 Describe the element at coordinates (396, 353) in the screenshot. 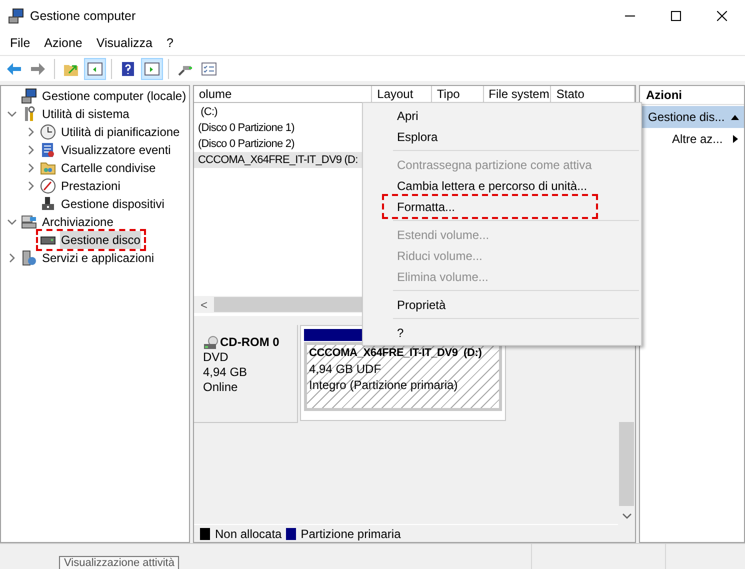

I see `partition-title: CCCOMA_X64FRE_IT-IT_DV9 (D:)` at that location.